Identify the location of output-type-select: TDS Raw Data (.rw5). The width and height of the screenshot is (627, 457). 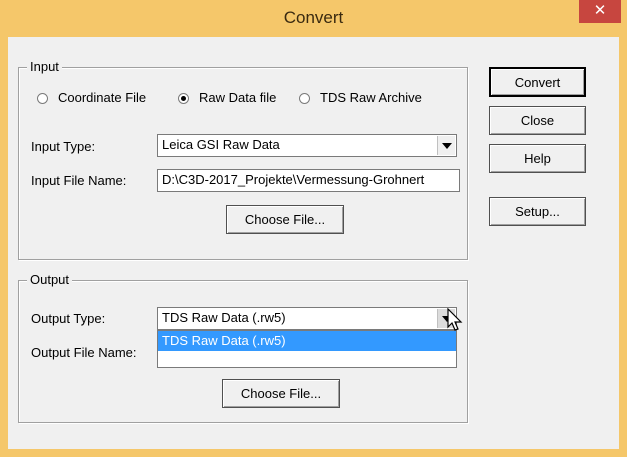
(307, 318).